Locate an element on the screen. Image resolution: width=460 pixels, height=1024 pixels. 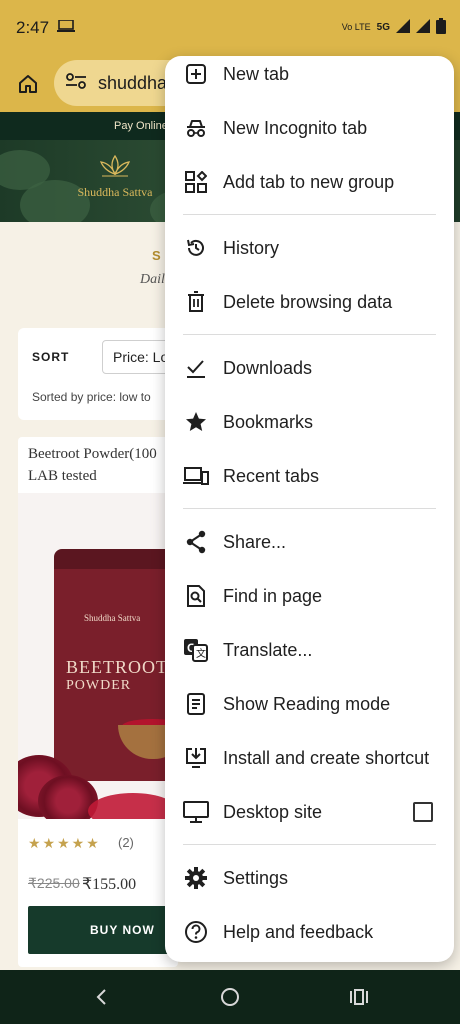
translate-icon: G文 is located at coordinates (196, 650).